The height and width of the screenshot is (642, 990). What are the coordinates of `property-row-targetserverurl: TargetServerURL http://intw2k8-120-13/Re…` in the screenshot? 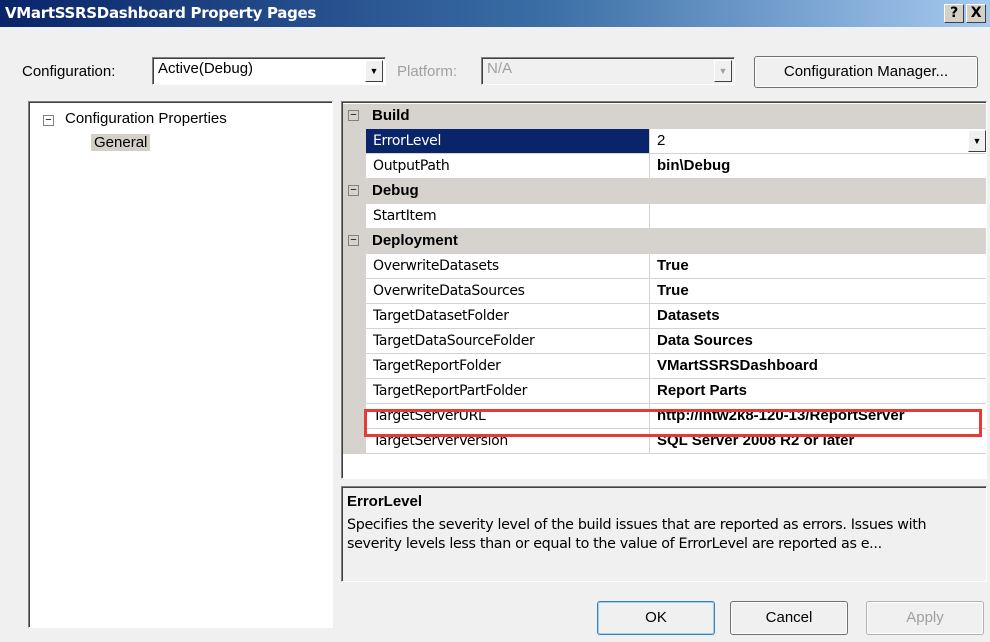 It's located at (664, 416).